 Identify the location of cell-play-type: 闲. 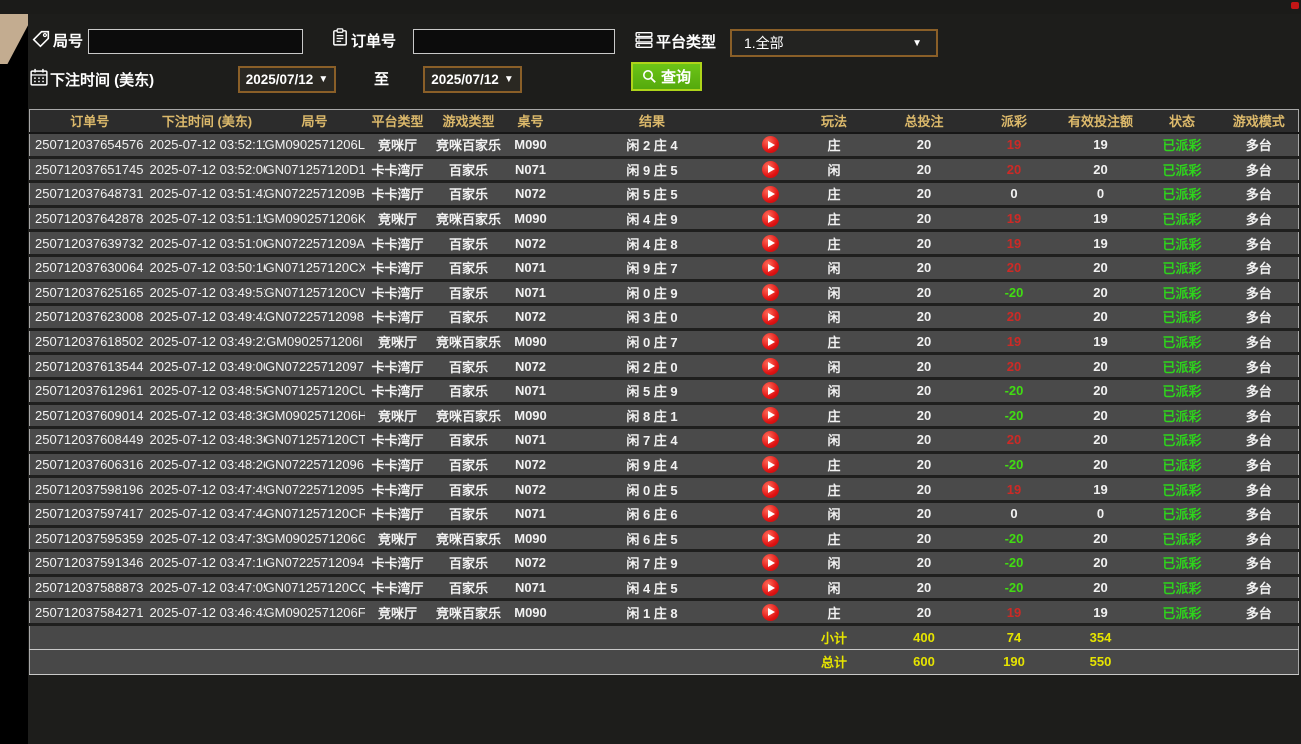
(834, 563).